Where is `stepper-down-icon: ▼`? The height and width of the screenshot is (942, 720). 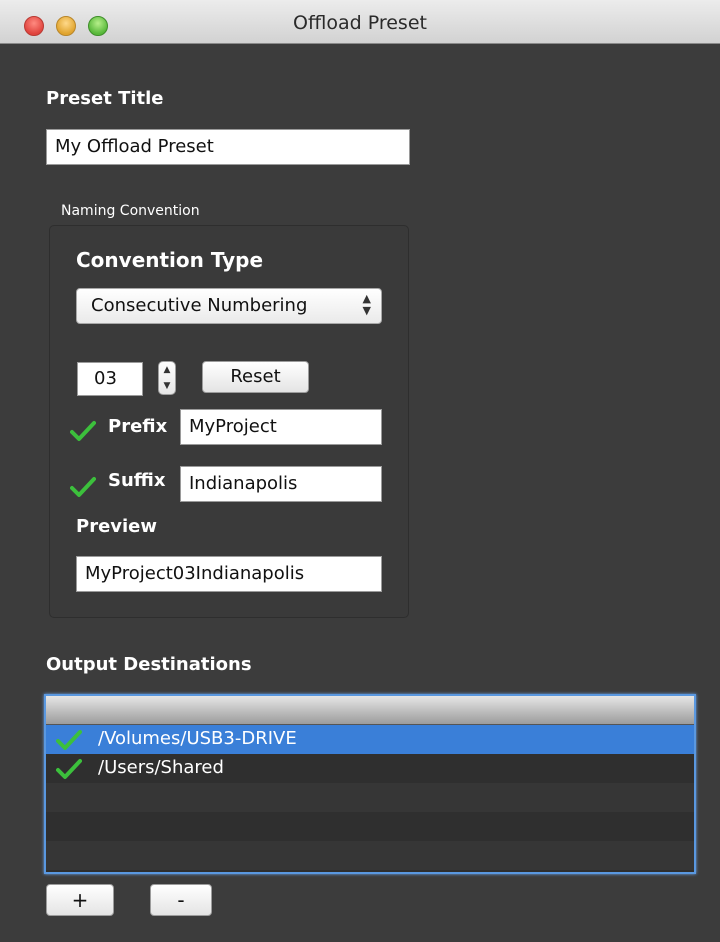
stepper-down-icon: ▼ is located at coordinates (167, 386).